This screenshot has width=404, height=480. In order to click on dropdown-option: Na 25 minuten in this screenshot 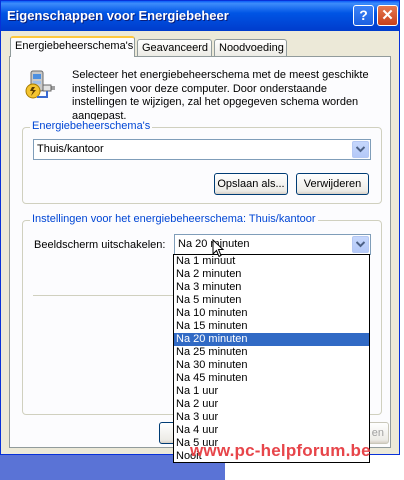, I will do `click(271, 352)`.